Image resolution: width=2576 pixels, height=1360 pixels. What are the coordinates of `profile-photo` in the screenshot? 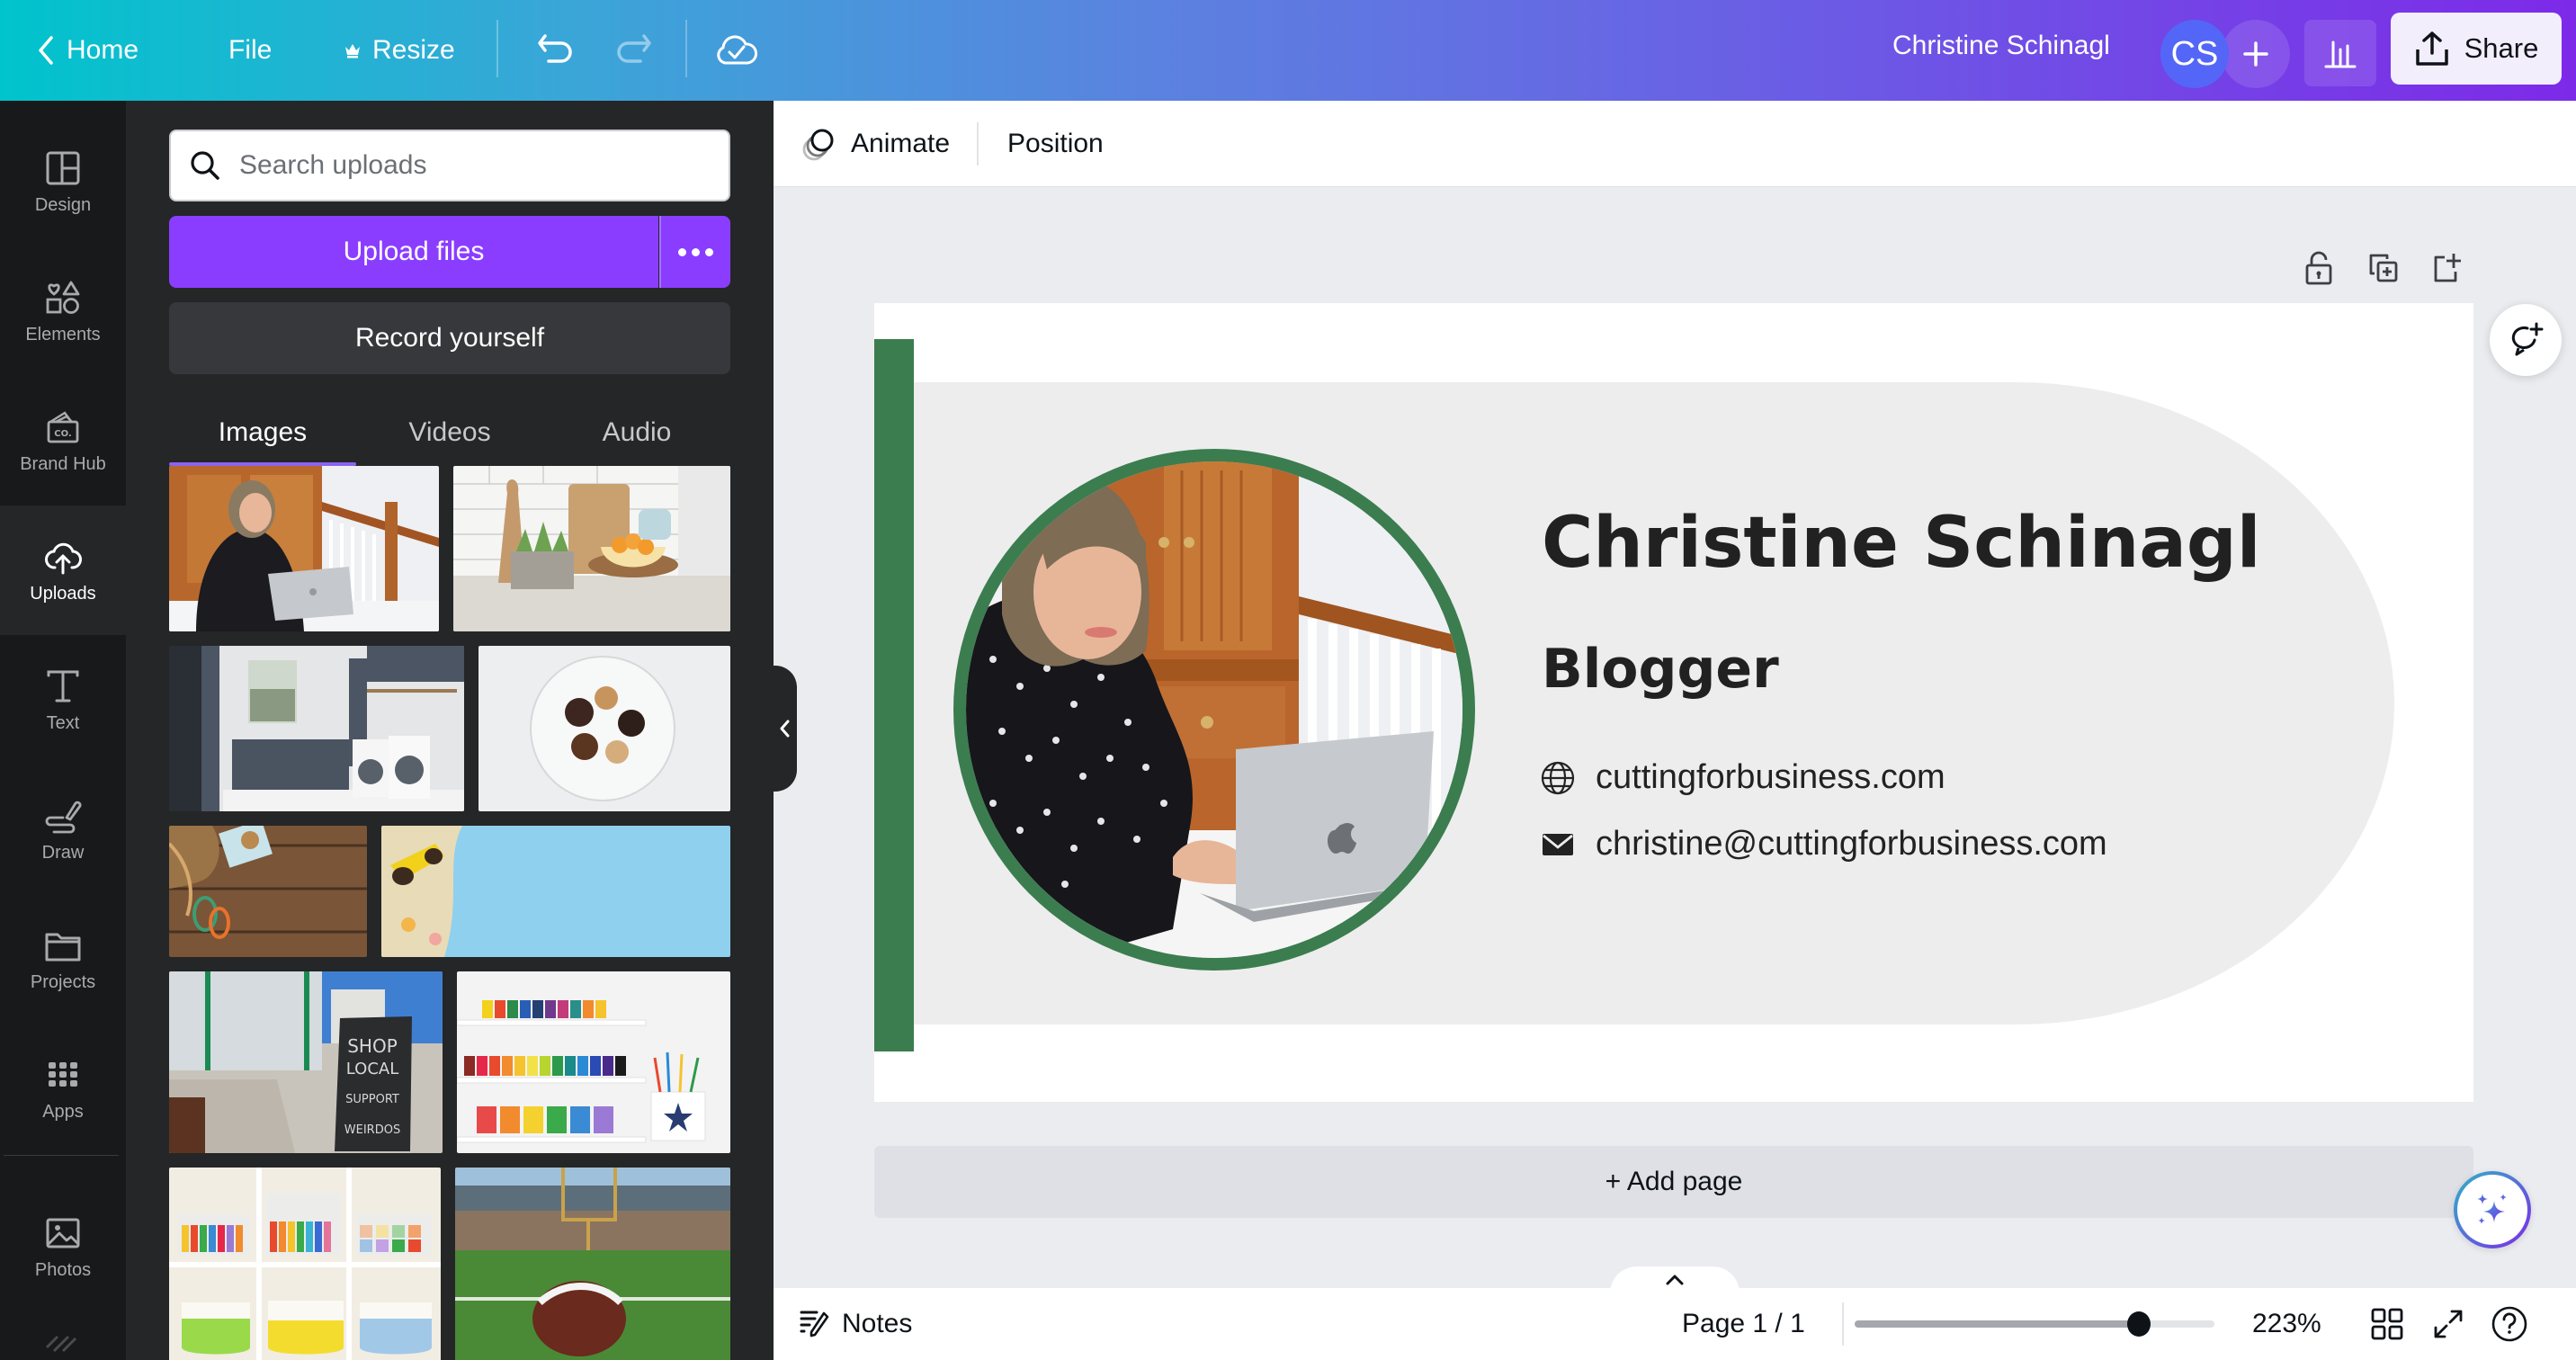 It's located at (1214, 709).